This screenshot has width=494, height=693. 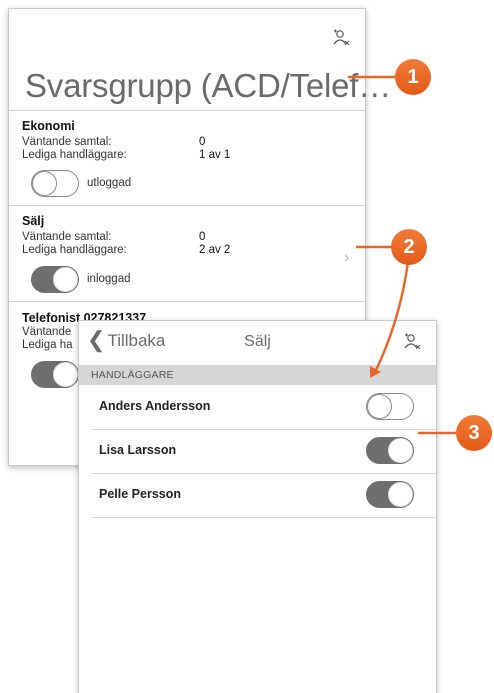 I want to click on callout-badge-1: 1, so click(x=413, y=77).